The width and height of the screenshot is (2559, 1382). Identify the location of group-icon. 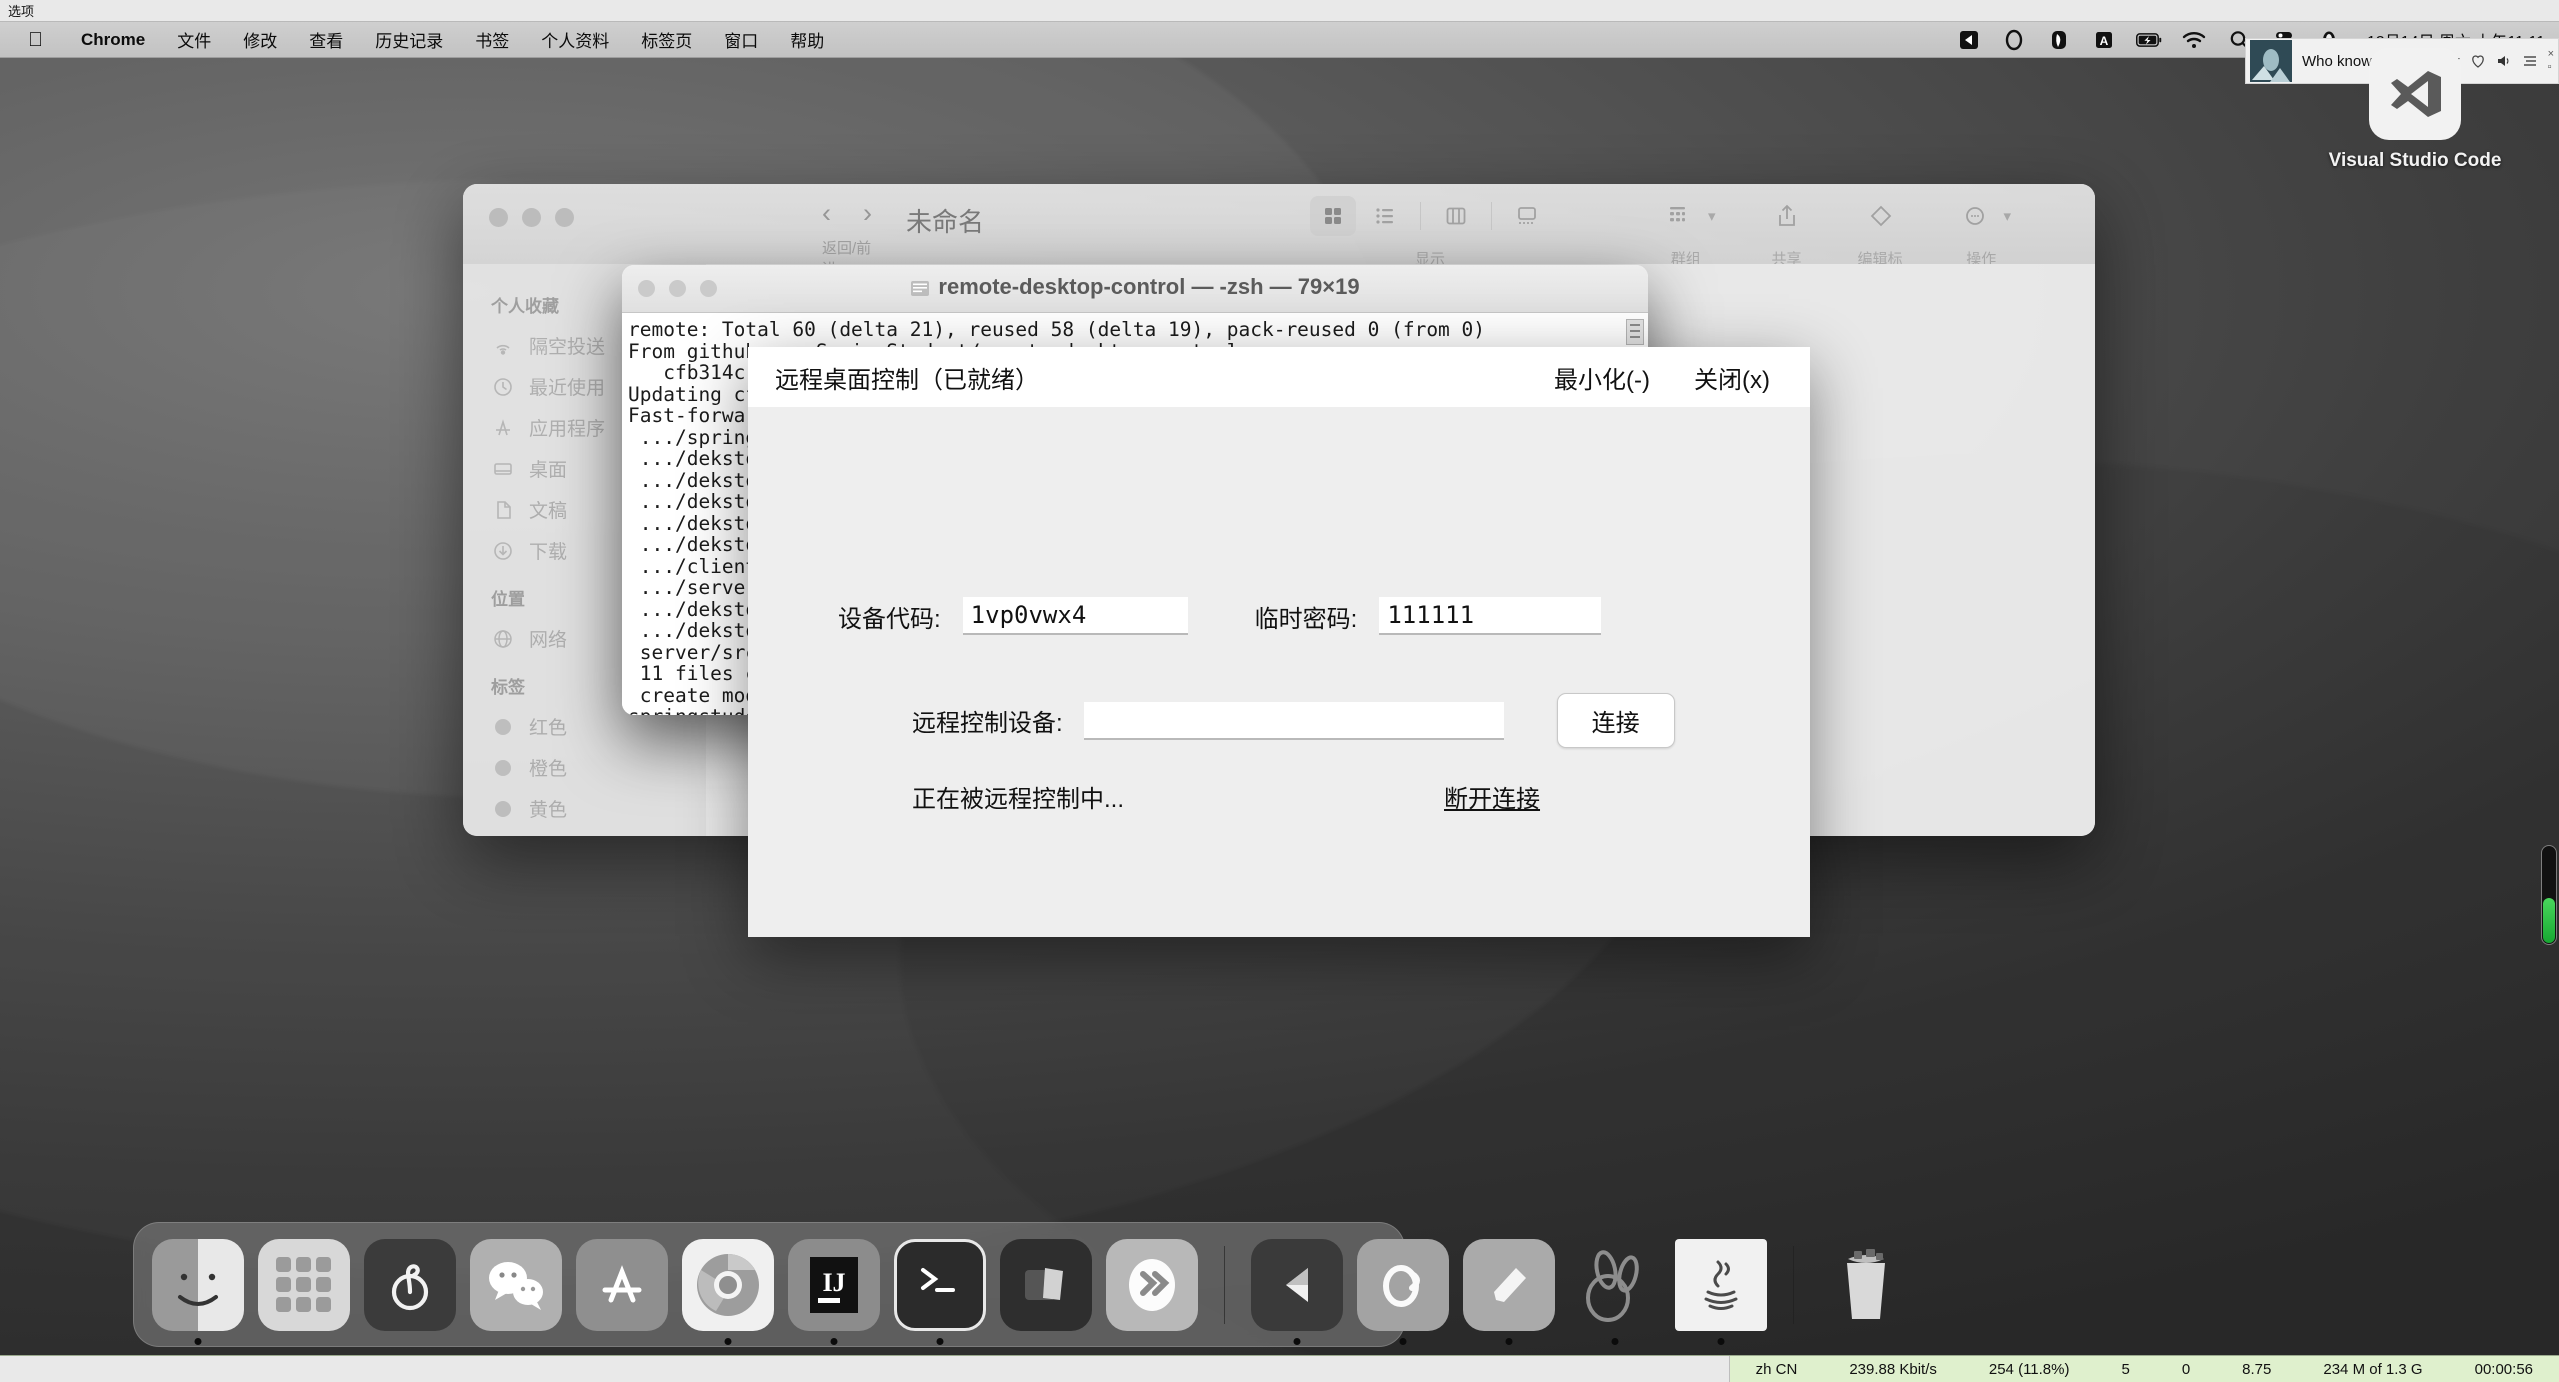
(1679, 216).